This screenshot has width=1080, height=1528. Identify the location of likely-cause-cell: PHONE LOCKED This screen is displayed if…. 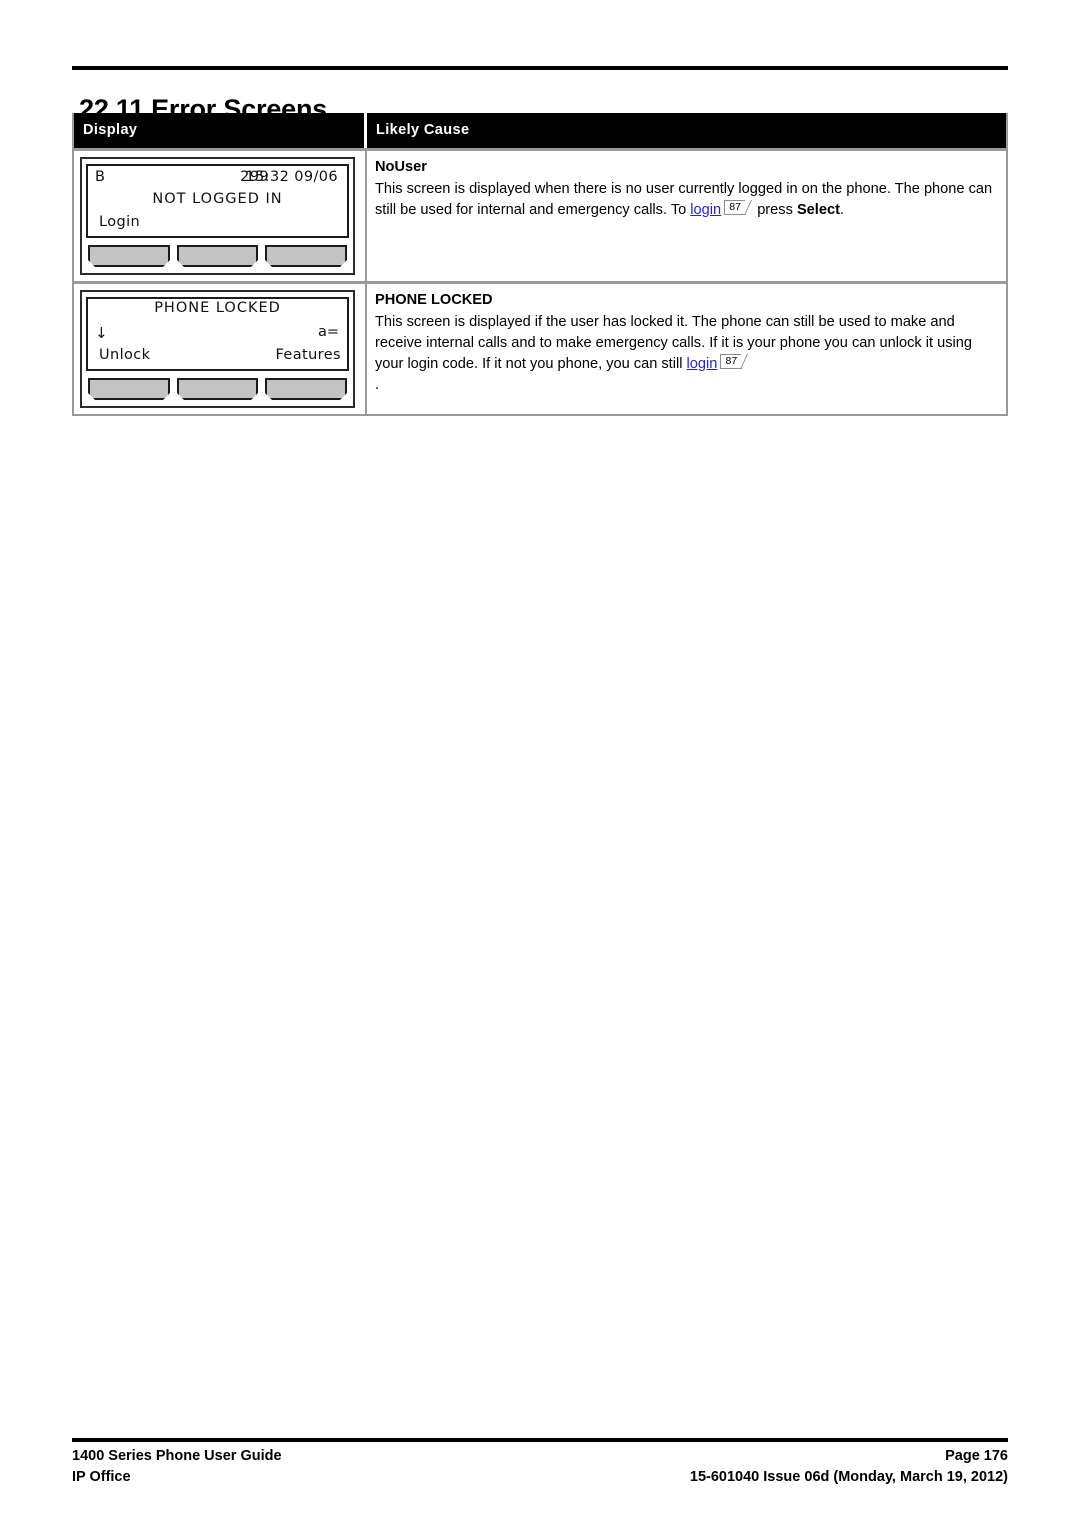
(686, 349).